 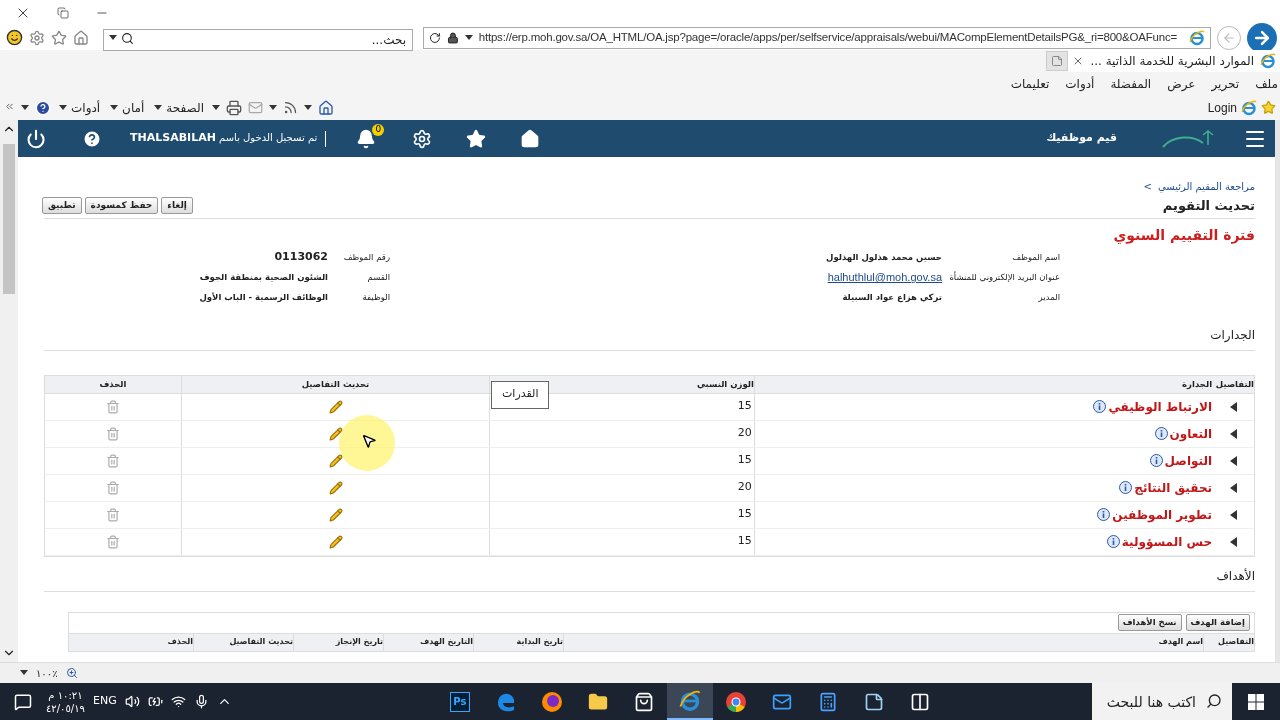 What do you see at coordinates (1206, 186) in the screenshot?
I see `breadcrumb-link: مراجعة المقيم الرئيسي` at bounding box center [1206, 186].